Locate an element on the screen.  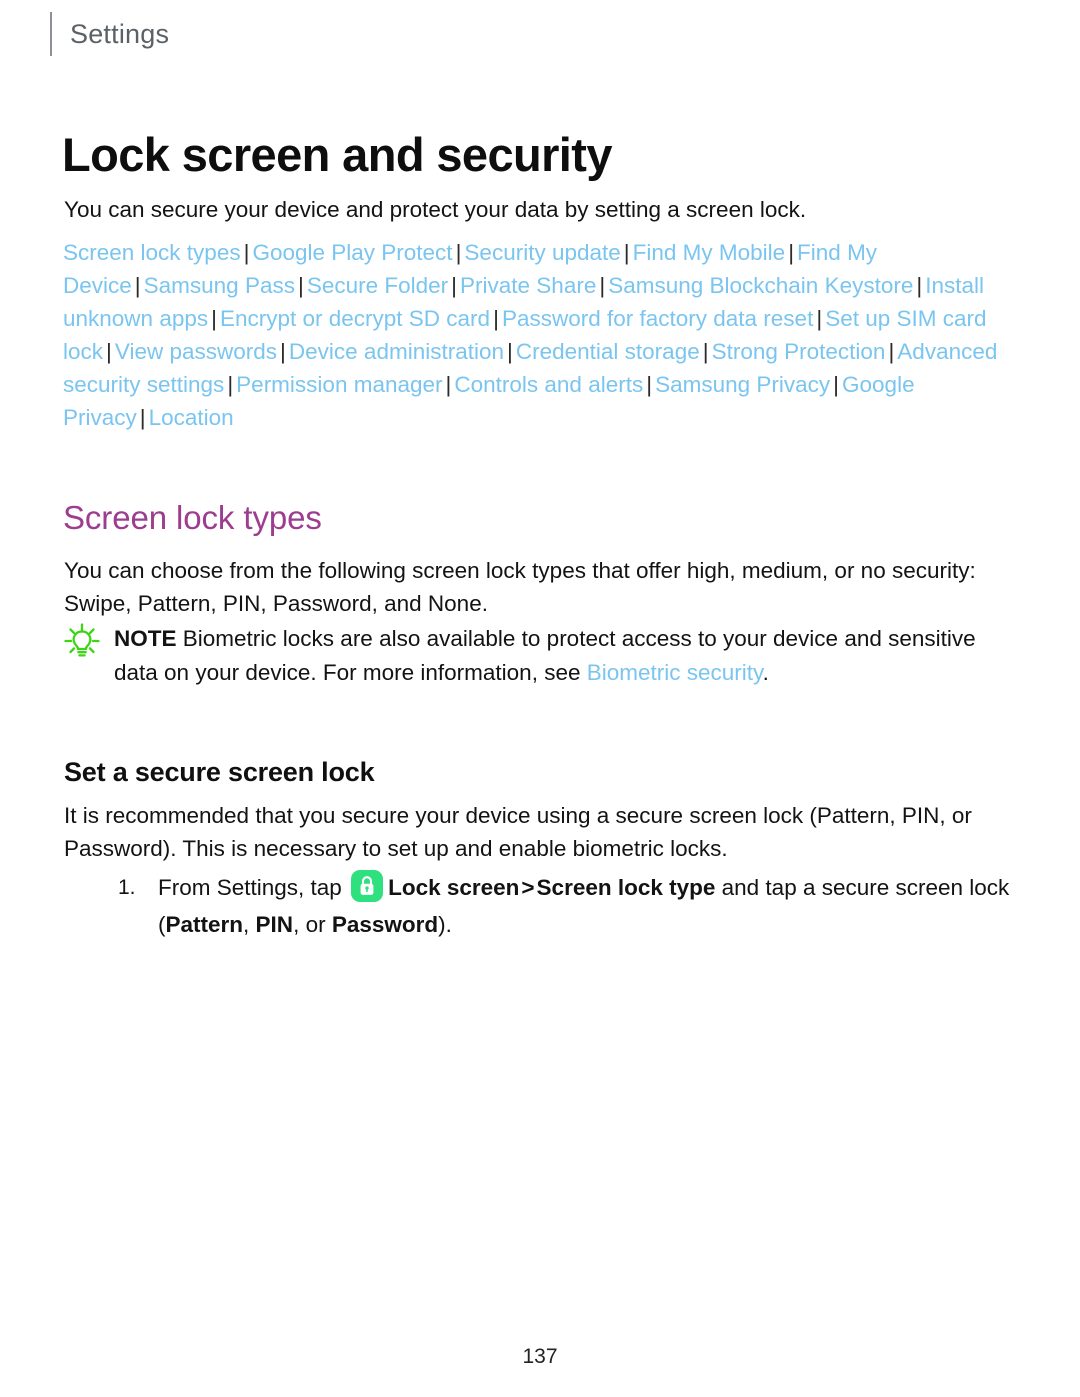
xref-link-device-administration: Device administration is located at coordinates (396, 351).